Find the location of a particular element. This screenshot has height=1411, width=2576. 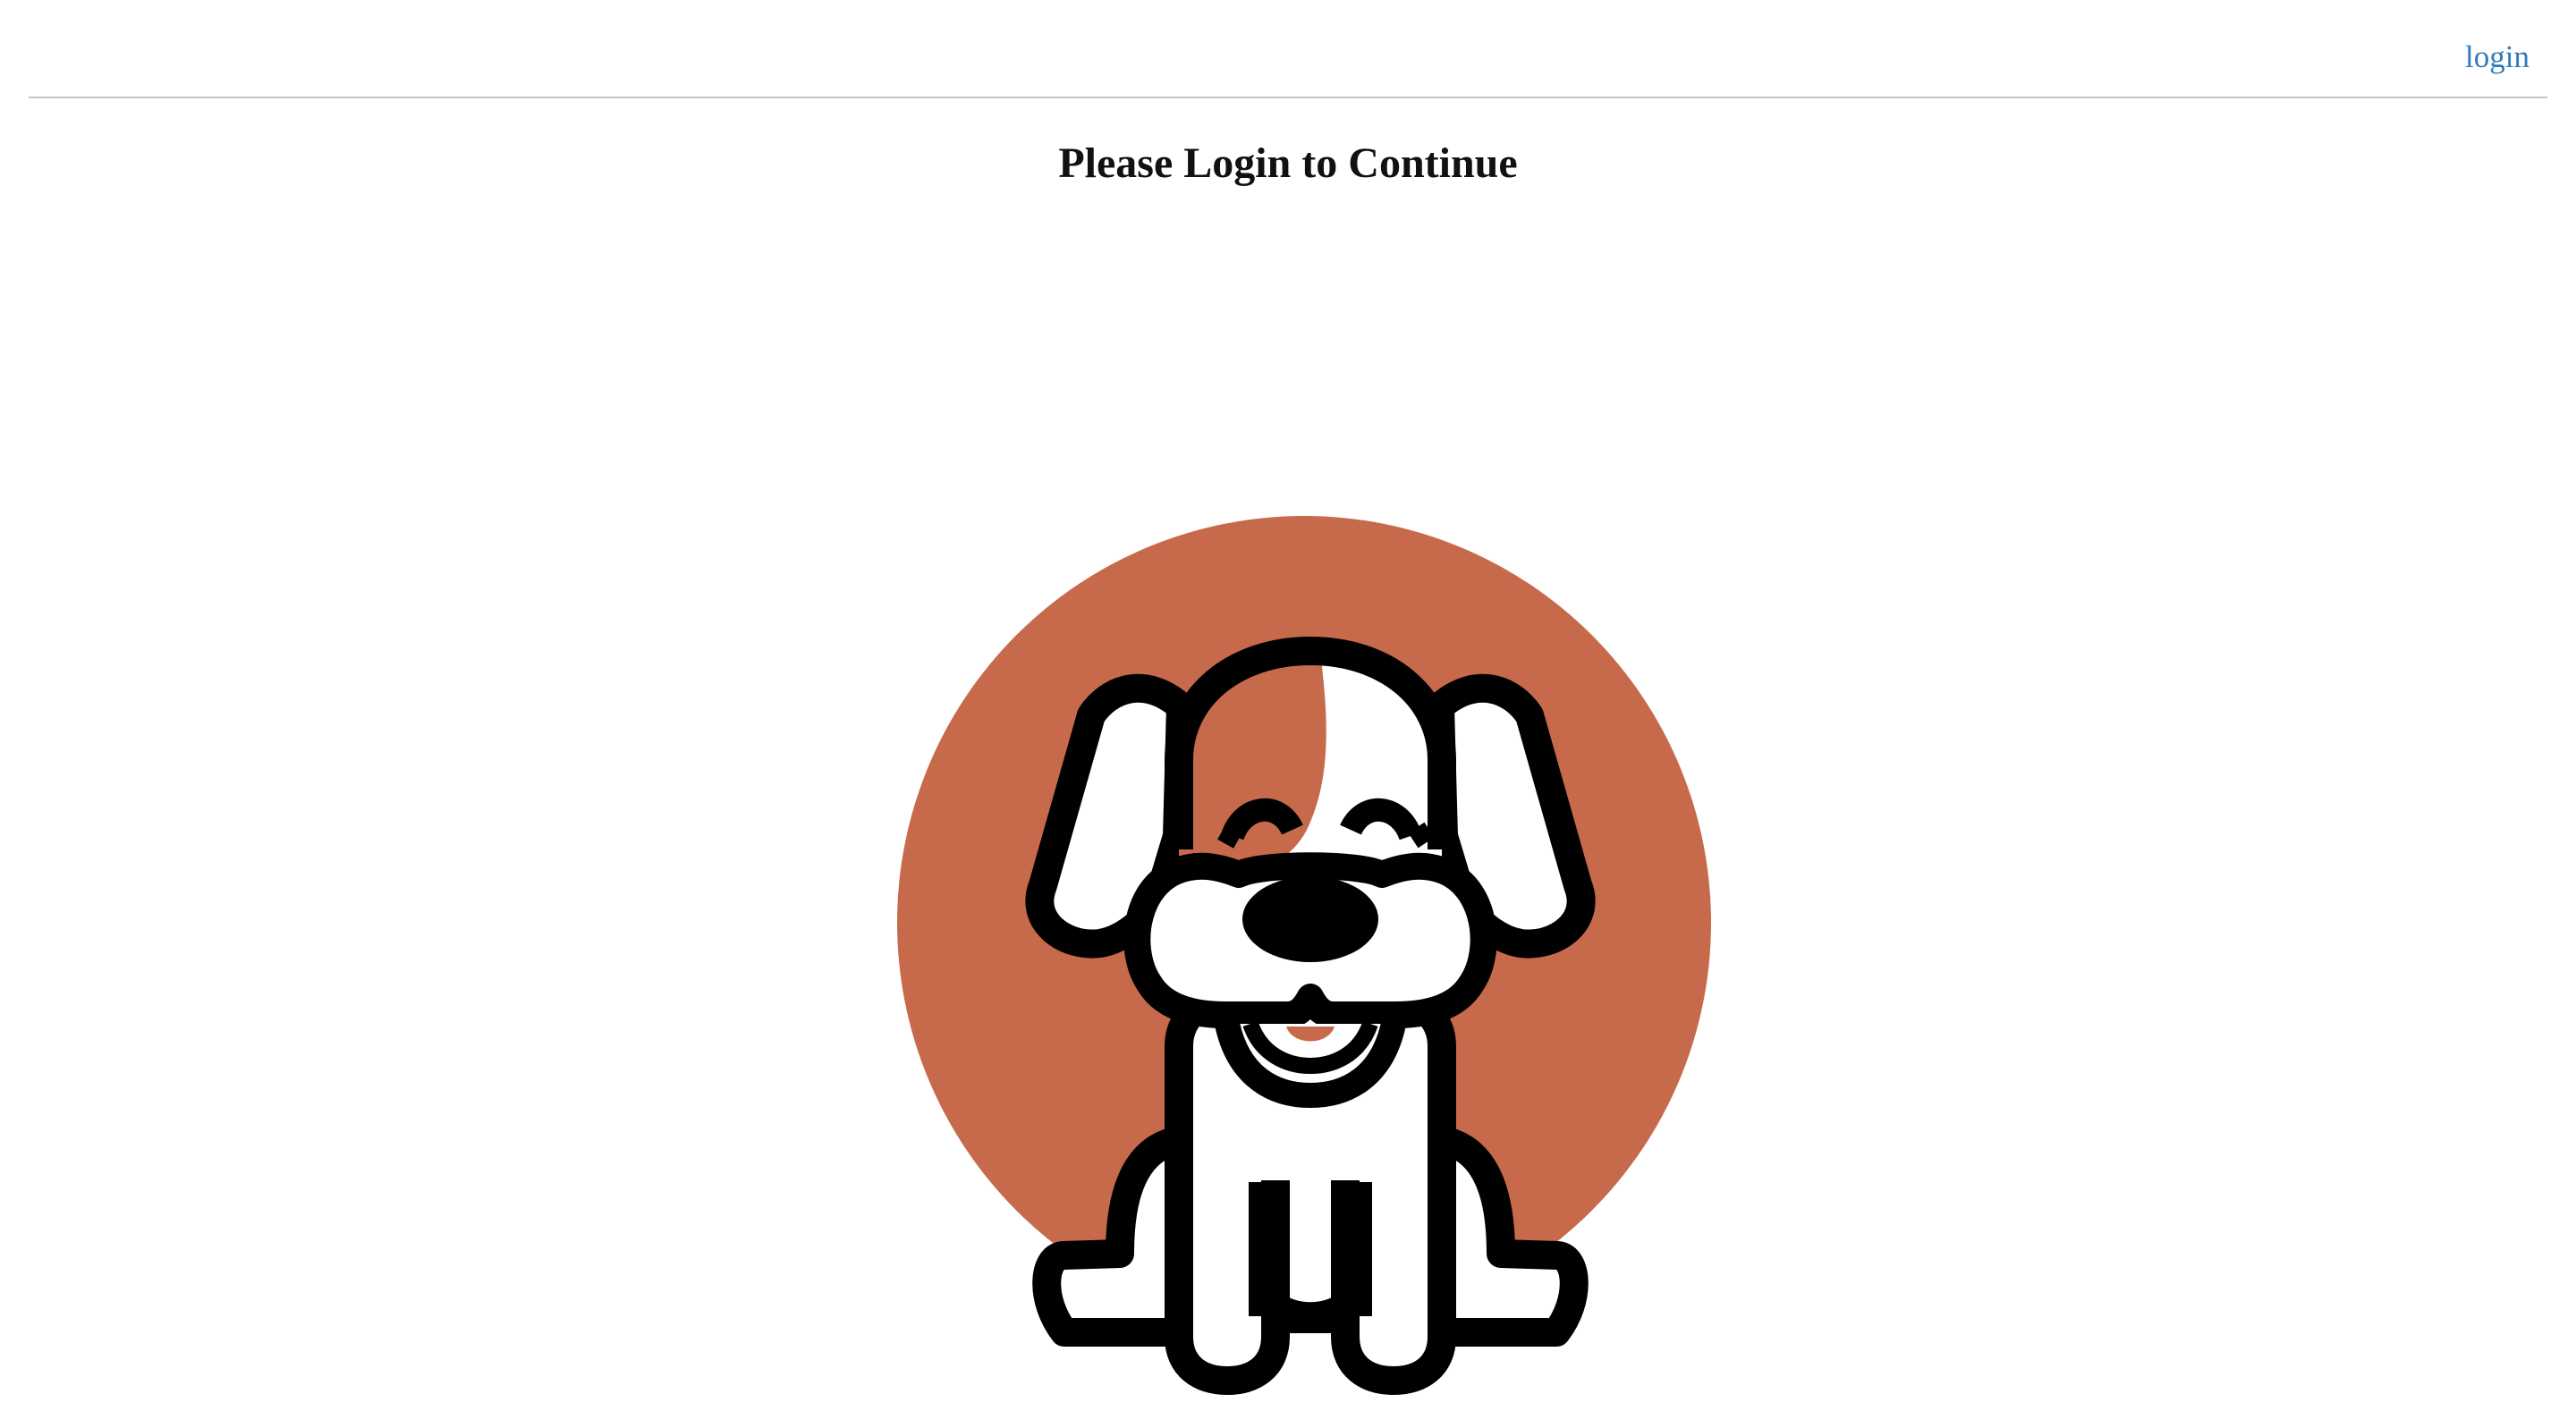

mascot-collar is located at coordinates (1310, 1064).